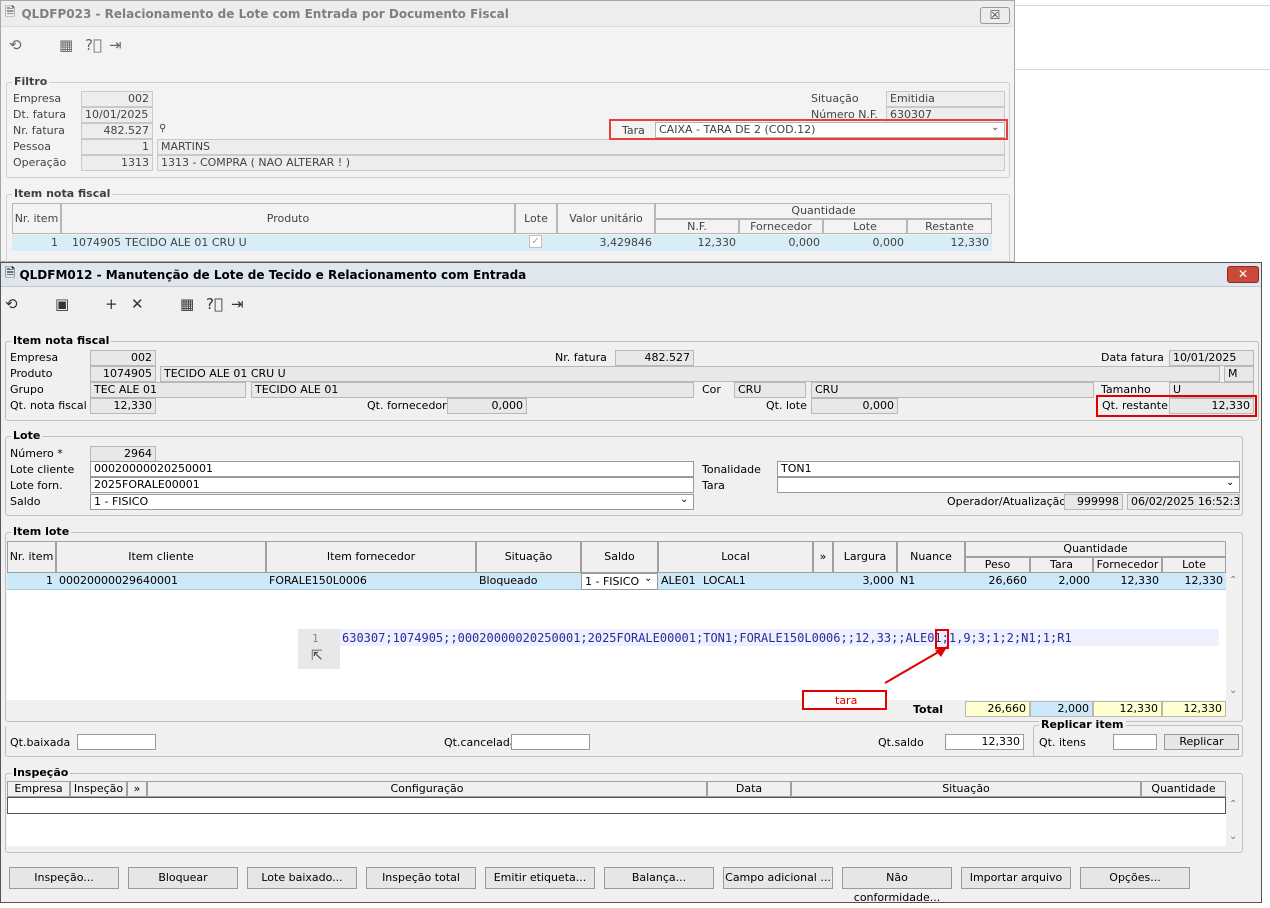 Image resolution: width=1270 pixels, height=908 pixels. What do you see at coordinates (1140, 580) in the screenshot?
I see `cell-fornecedor: 12,330` at bounding box center [1140, 580].